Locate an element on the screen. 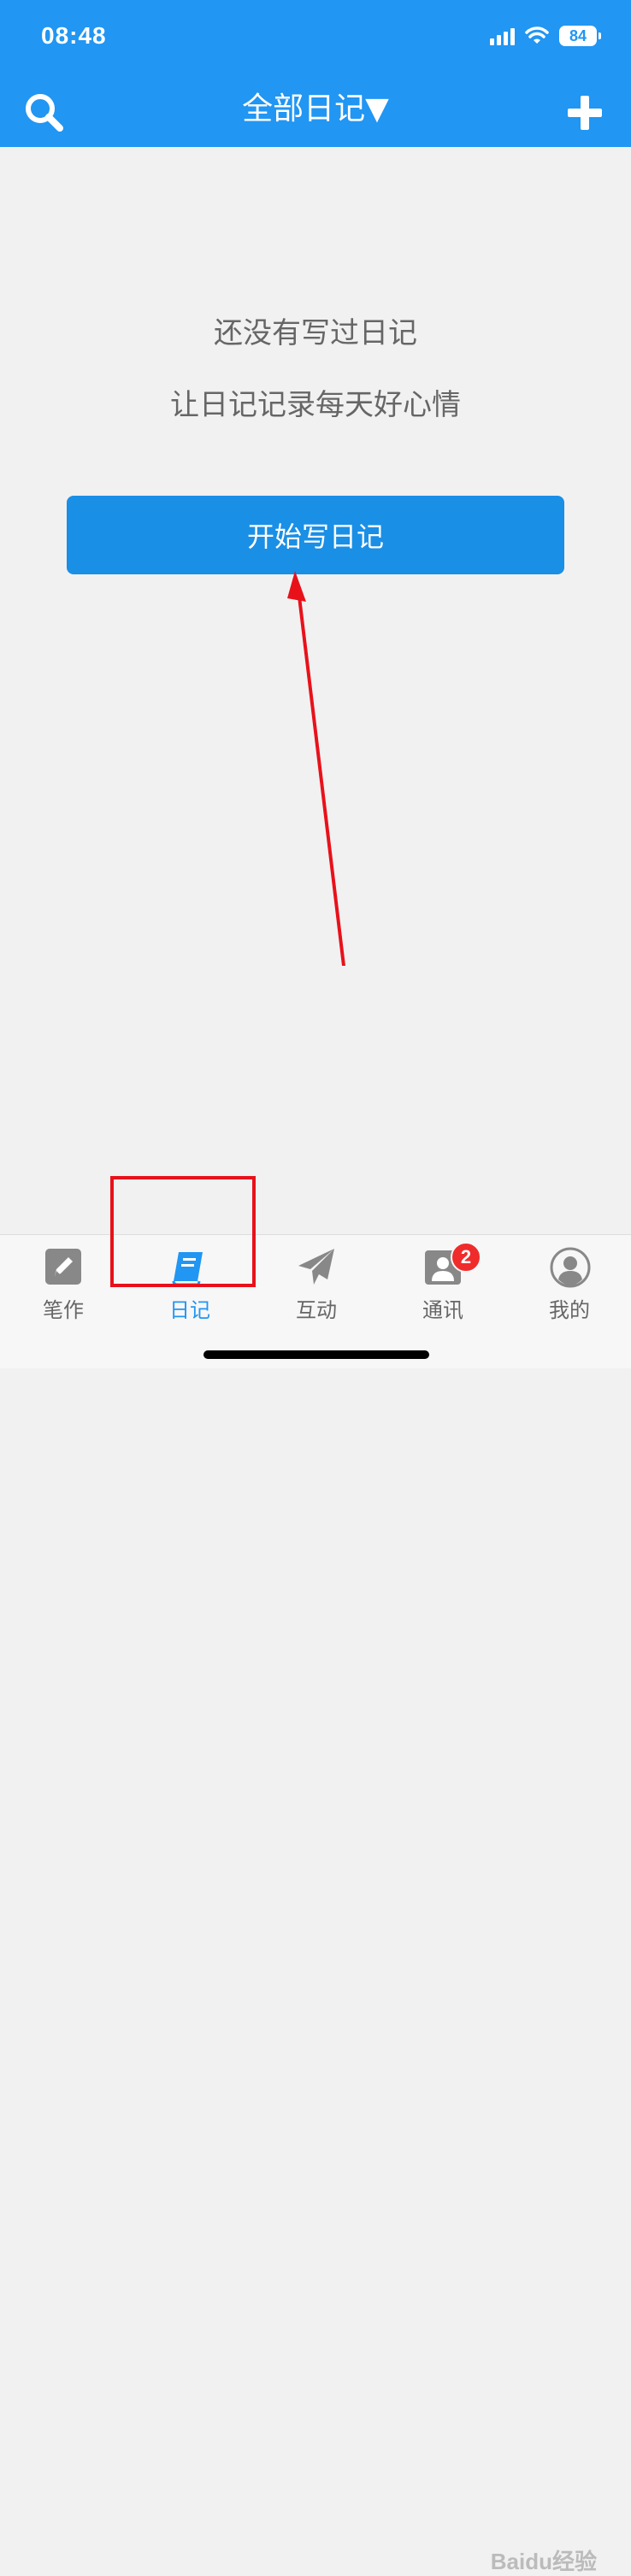 This screenshot has width=631, height=2576. contacts-icon: 2 is located at coordinates (452, 1264).